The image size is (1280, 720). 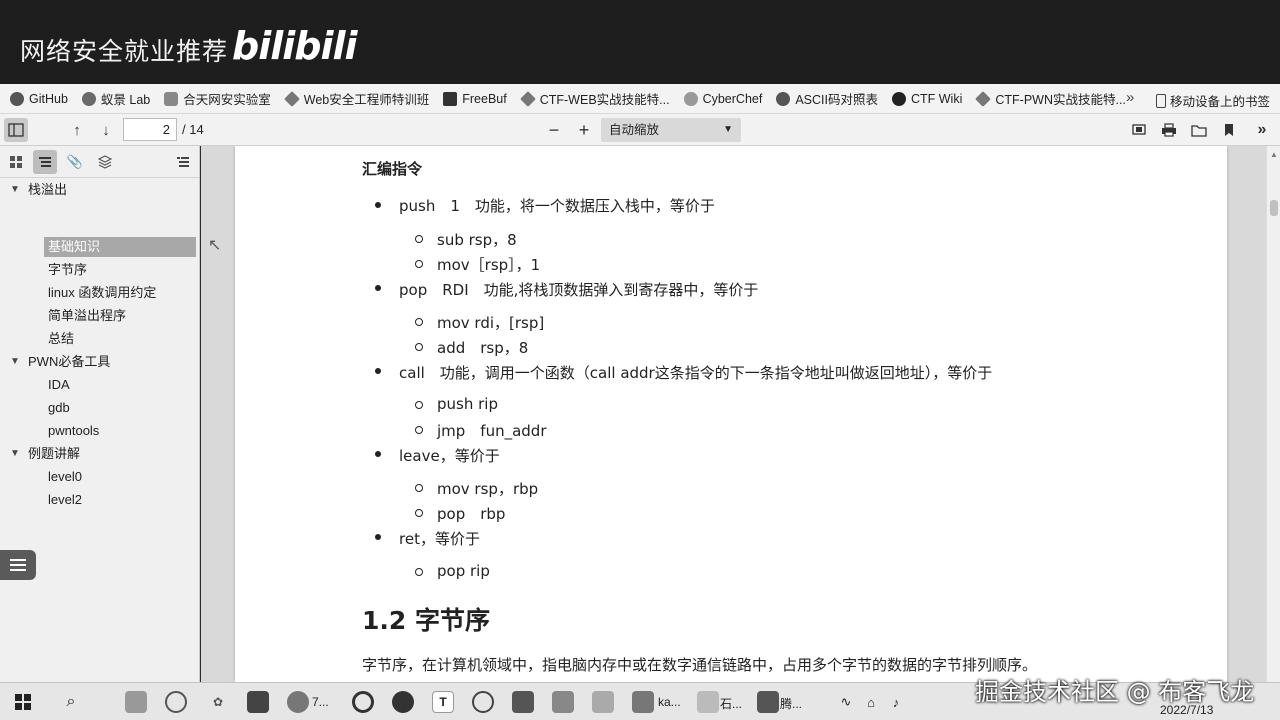 I want to click on bookmark-yijing-lab: 蚁景 Lab, so click(x=115, y=98).